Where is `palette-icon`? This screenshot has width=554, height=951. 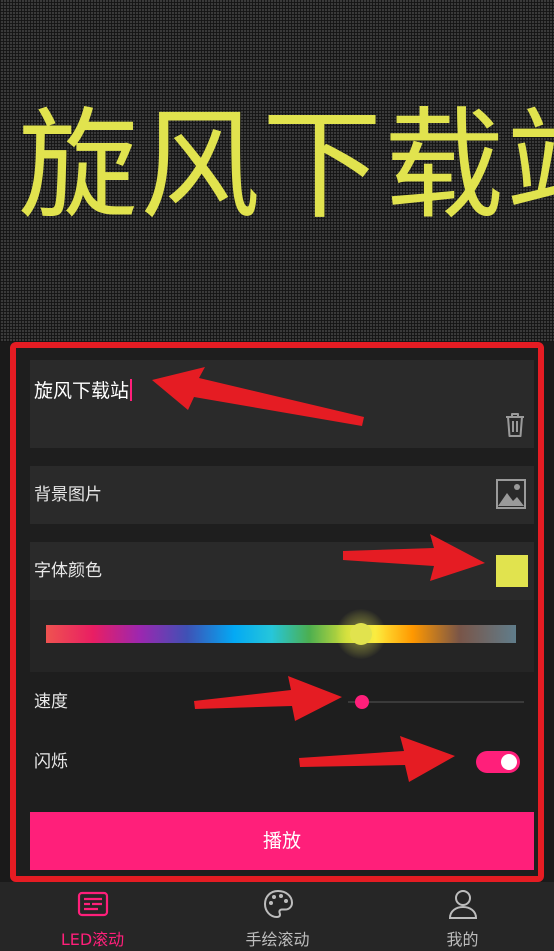
palette-icon is located at coordinates (278, 904).